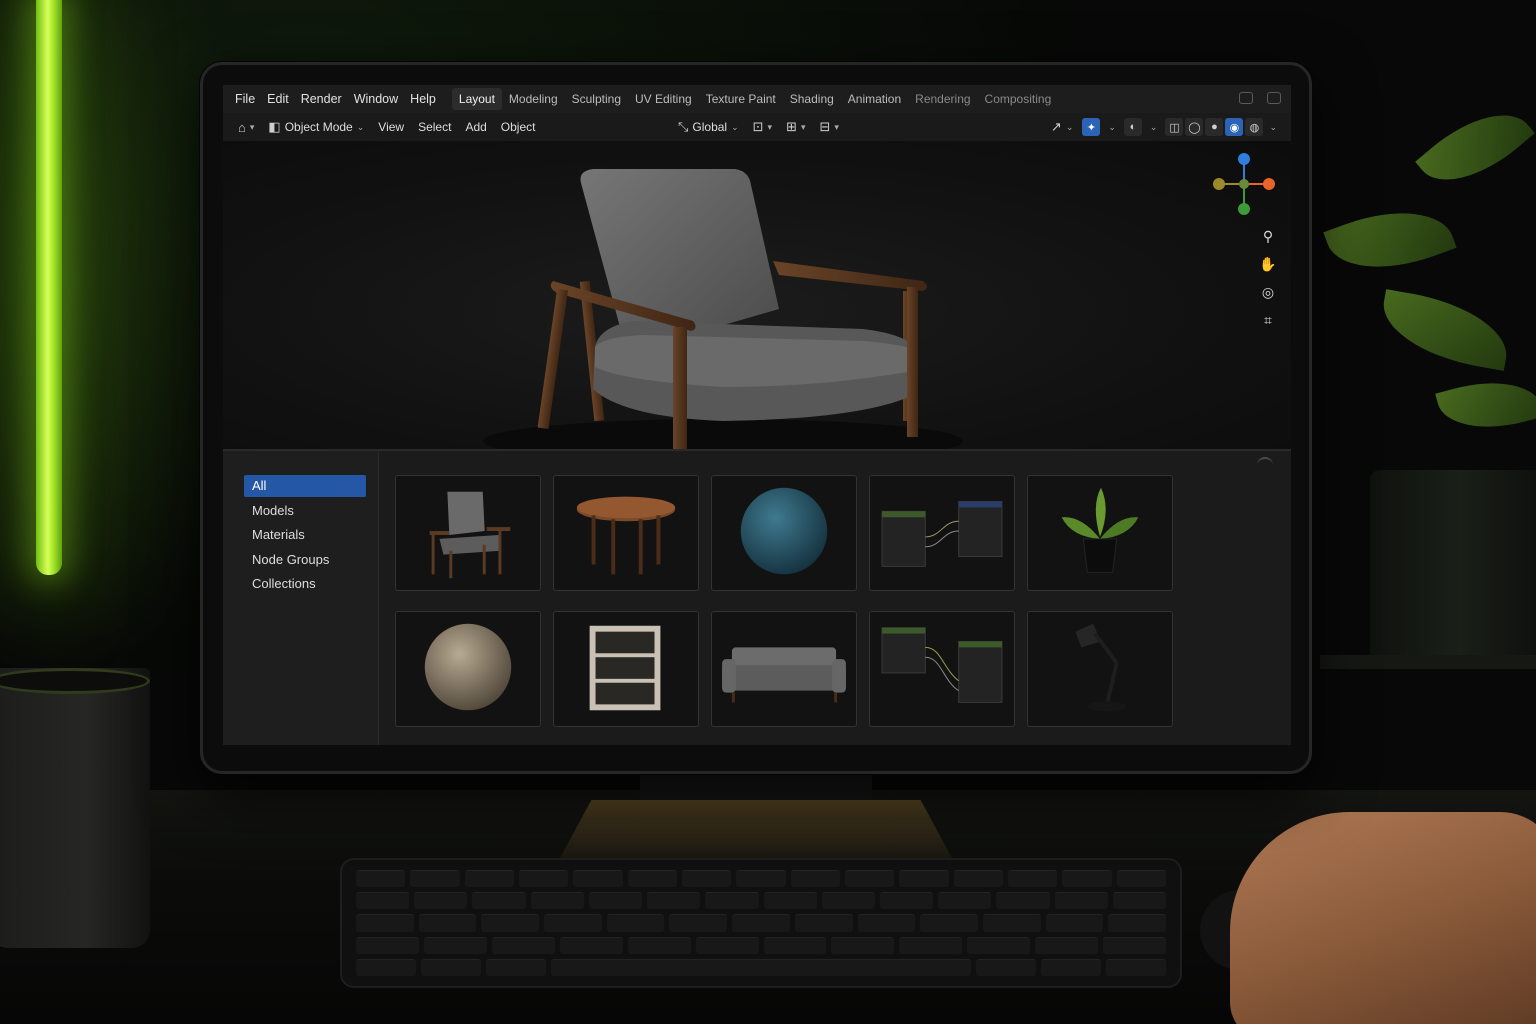 The image size is (1536, 1024). Describe the element at coordinates (1214, 127) in the screenshot. I see `solid-shading-icon: ●` at that location.